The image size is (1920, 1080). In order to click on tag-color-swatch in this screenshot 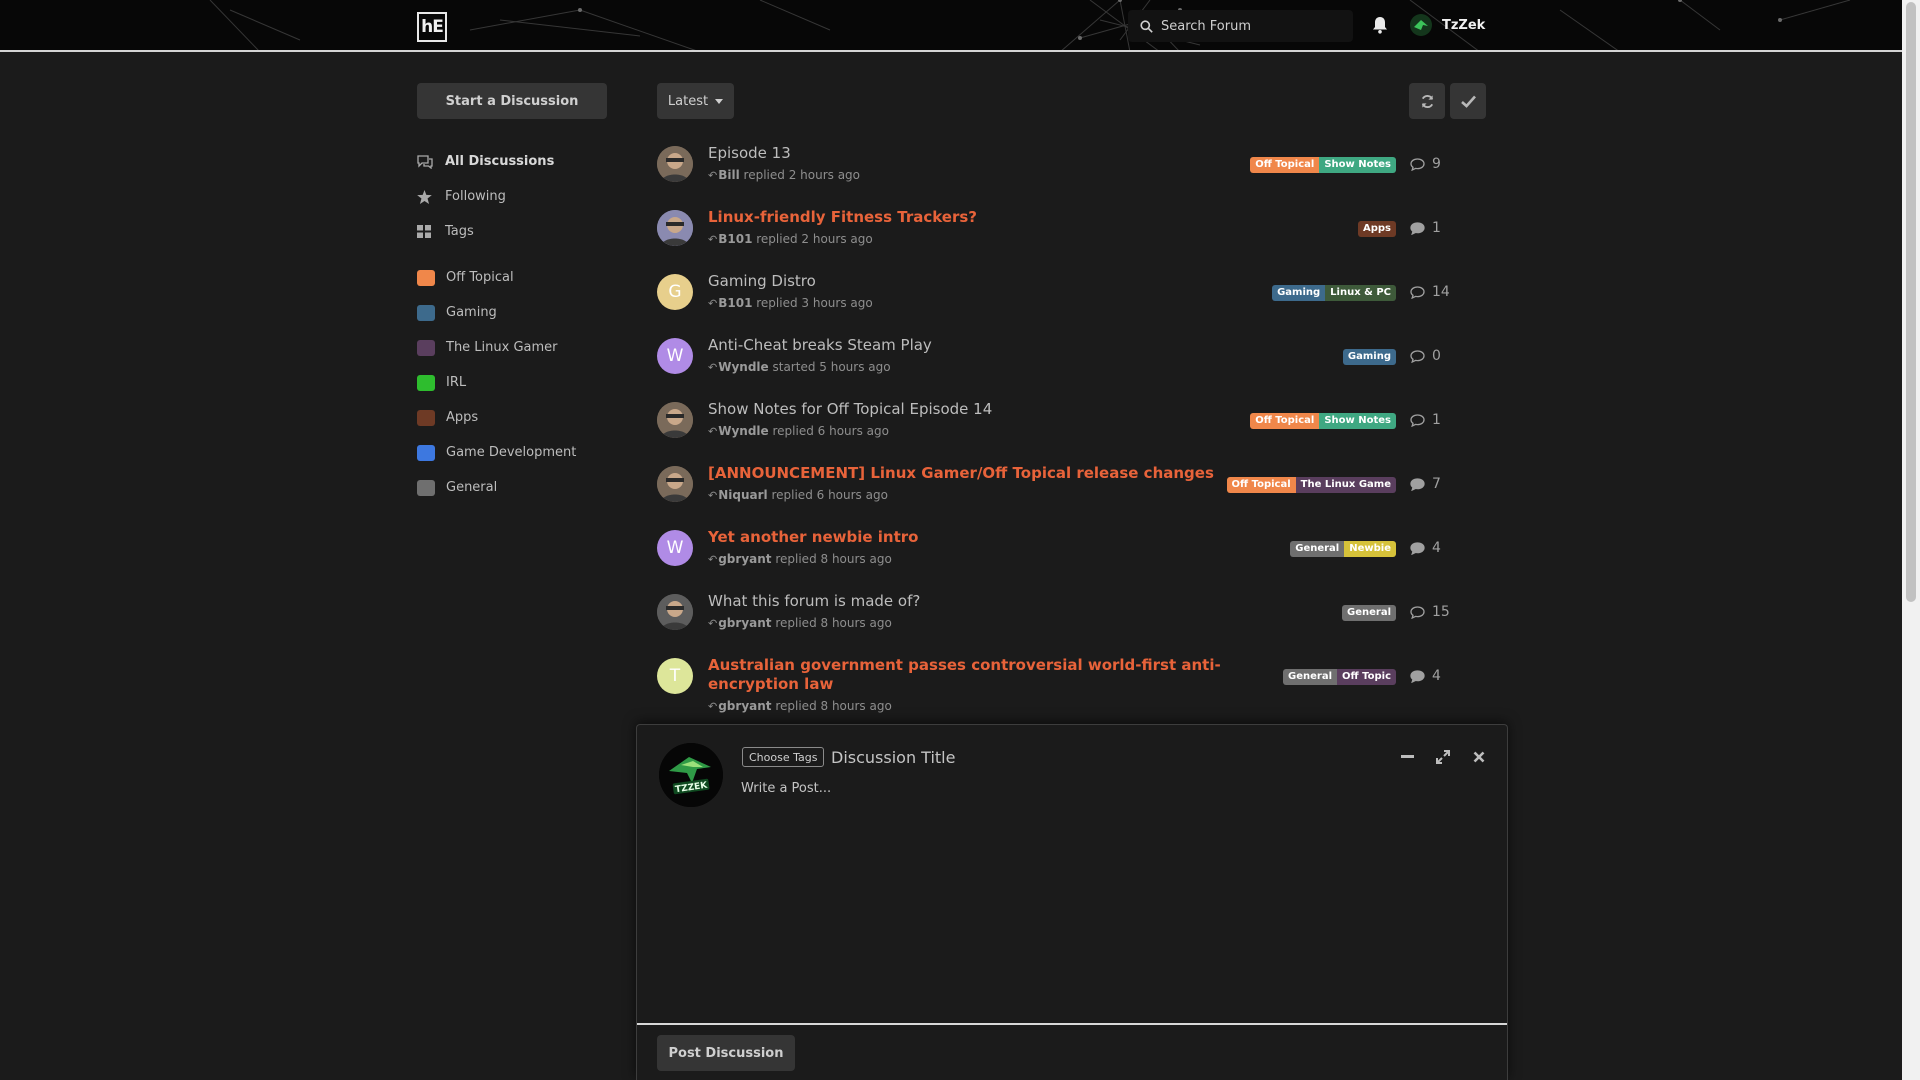, I will do `click(426, 312)`.